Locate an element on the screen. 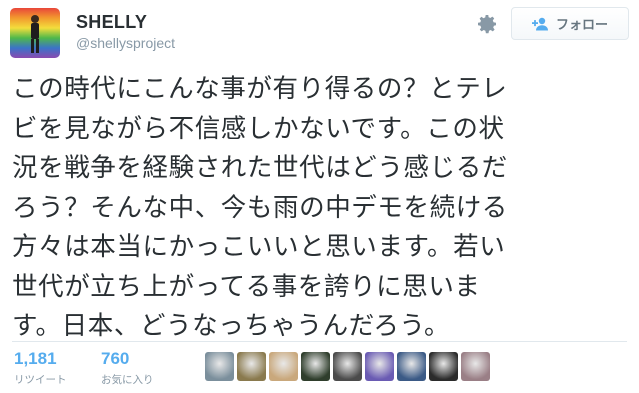 The height and width of the screenshot is (393, 639). favoriter-avatars is located at coordinates (347, 367).